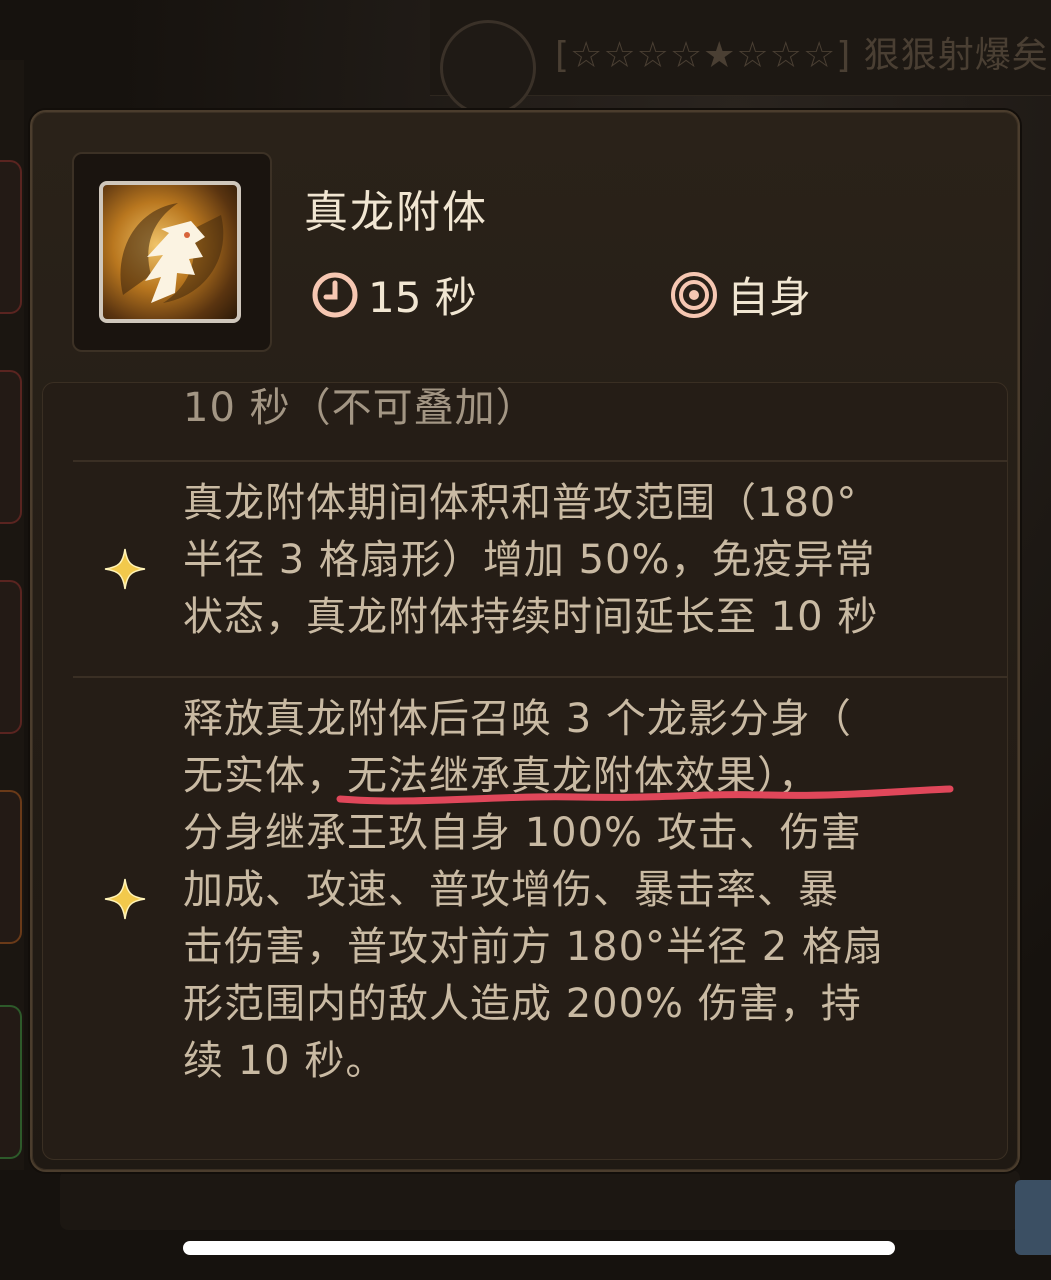 This screenshot has width=1051, height=1280. Describe the element at coordinates (539, 1248) in the screenshot. I see `home-indicator` at that location.